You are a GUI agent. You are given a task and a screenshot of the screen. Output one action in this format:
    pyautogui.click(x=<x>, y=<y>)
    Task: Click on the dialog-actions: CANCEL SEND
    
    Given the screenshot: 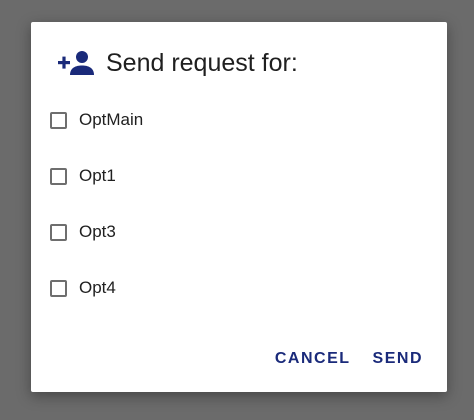 What is the action you would take?
    pyautogui.click(x=349, y=359)
    